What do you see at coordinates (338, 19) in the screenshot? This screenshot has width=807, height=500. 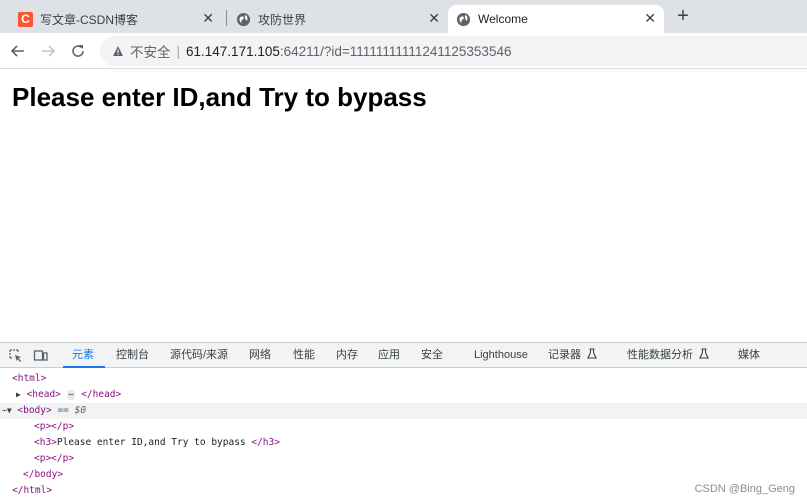 I see `tab-gongfang: 攻防世界 ✕` at bounding box center [338, 19].